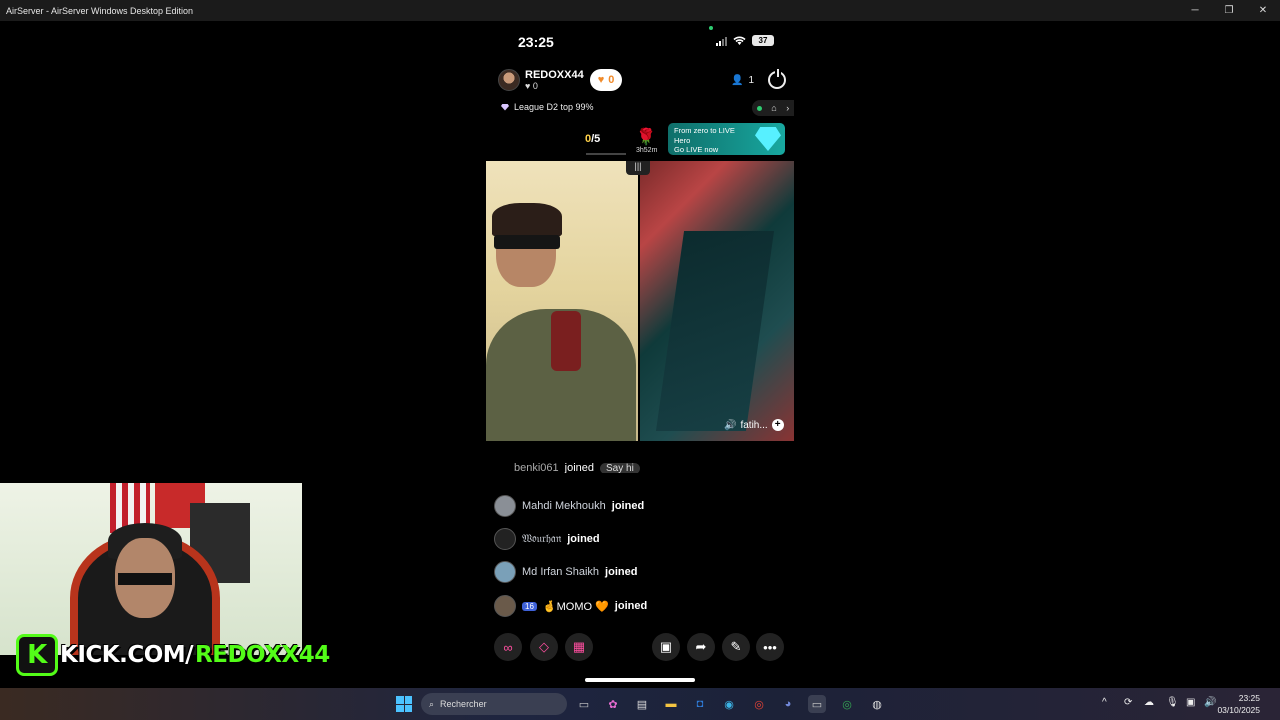 This screenshot has width=1280, height=720. I want to click on feed-row-cut: benki061 joined Say hi, so click(577, 468).